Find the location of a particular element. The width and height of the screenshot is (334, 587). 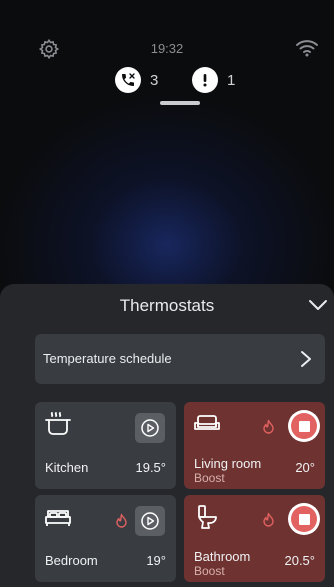

missed-call-icon is located at coordinates (128, 80).